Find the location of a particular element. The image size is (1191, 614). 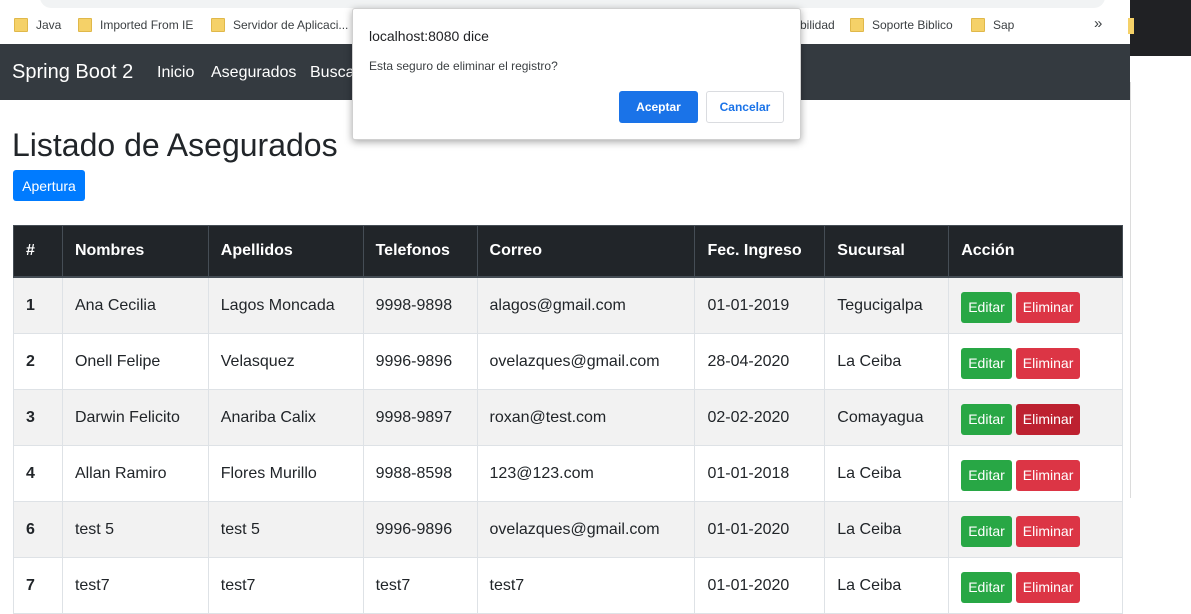

cell-fecha: 01-01-2019 is located at coordinates (760, 305).